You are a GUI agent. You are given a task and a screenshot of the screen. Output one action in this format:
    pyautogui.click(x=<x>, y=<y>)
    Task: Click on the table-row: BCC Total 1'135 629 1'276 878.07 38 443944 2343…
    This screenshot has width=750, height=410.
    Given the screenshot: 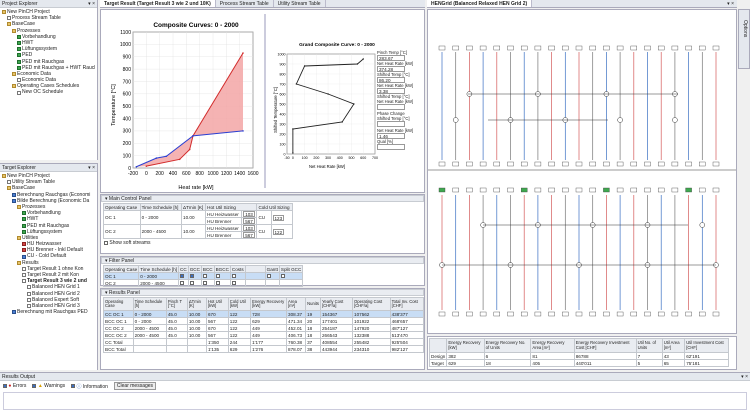 What is the action you would take?
    pyautogui.click(x=263, y=349)
    